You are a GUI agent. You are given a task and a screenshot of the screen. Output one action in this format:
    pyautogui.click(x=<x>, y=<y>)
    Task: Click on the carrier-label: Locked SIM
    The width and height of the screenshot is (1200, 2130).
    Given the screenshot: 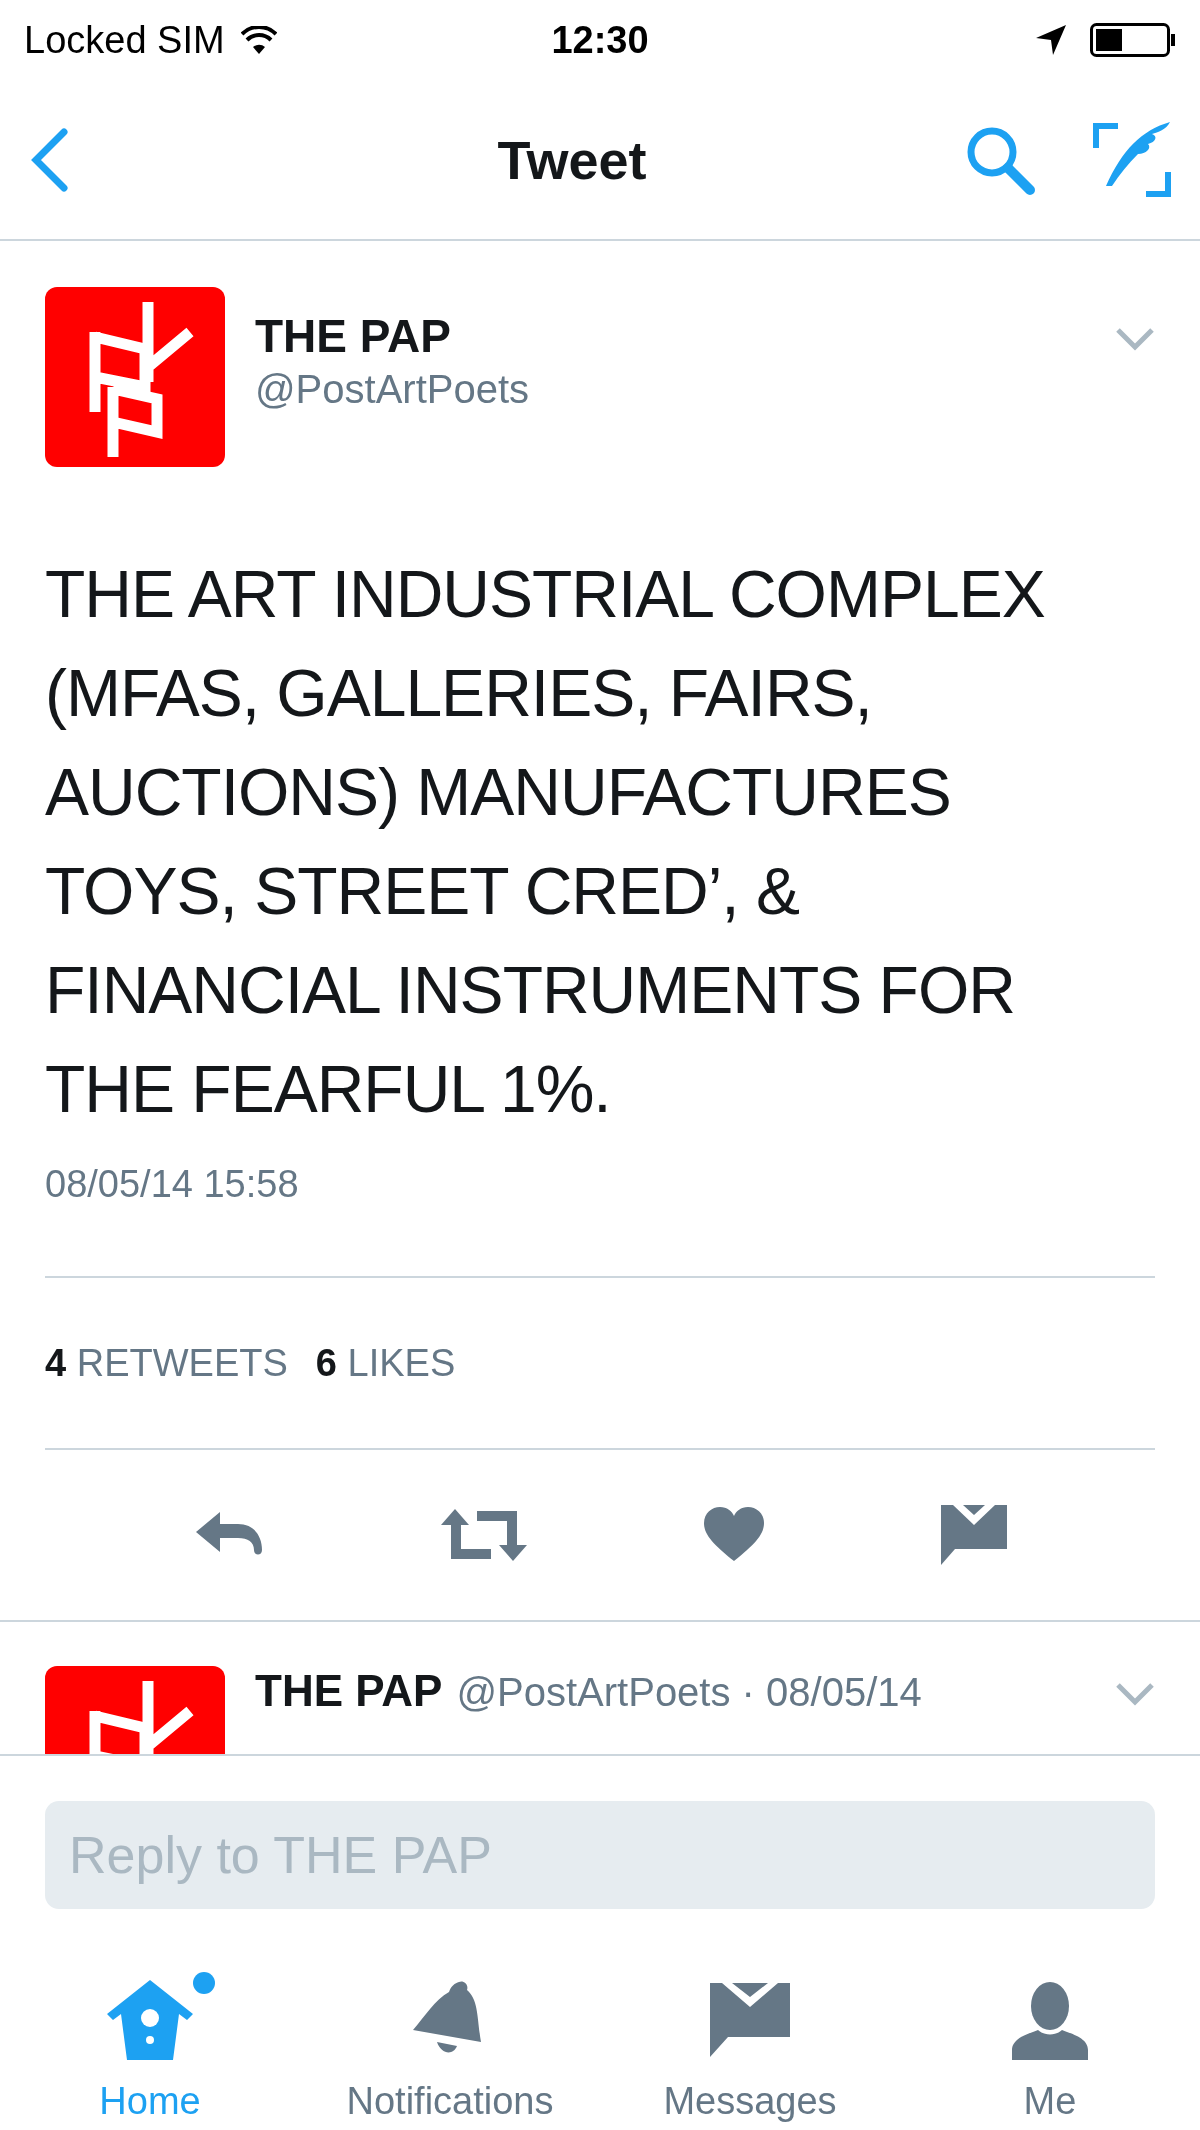 What is the action you would take?
    pyautogui.click(x=124, y=40)
    